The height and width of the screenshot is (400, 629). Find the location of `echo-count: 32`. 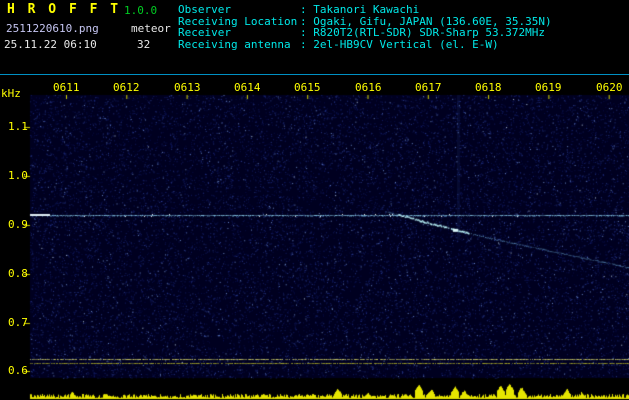

echo-count: 32 is located at coordinates (144, 44).